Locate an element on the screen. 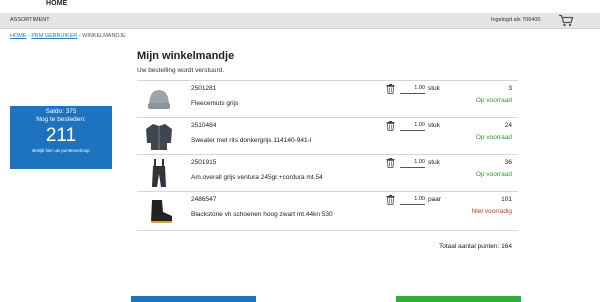  breadcrumb-current: WINKELMANDJE is located at coordinates (104, 36).